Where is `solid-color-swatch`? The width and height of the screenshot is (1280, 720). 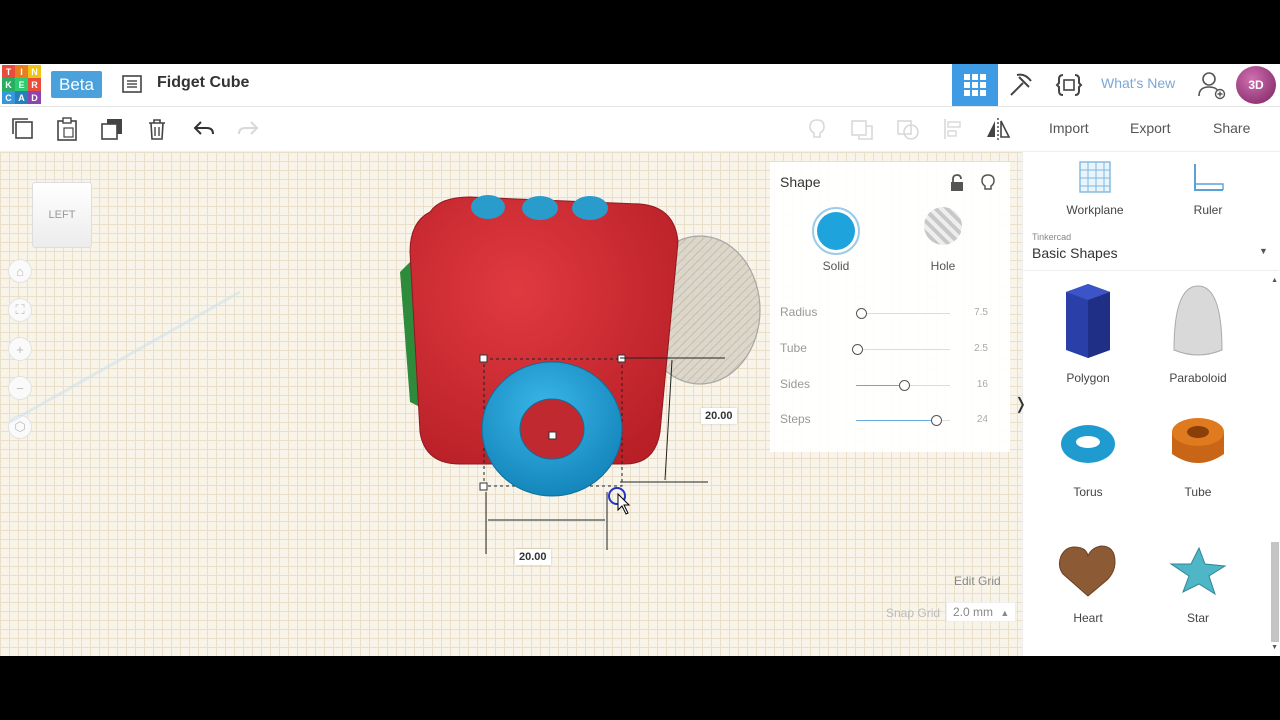 solid-color-swatch is located at coordinates (836, 231).